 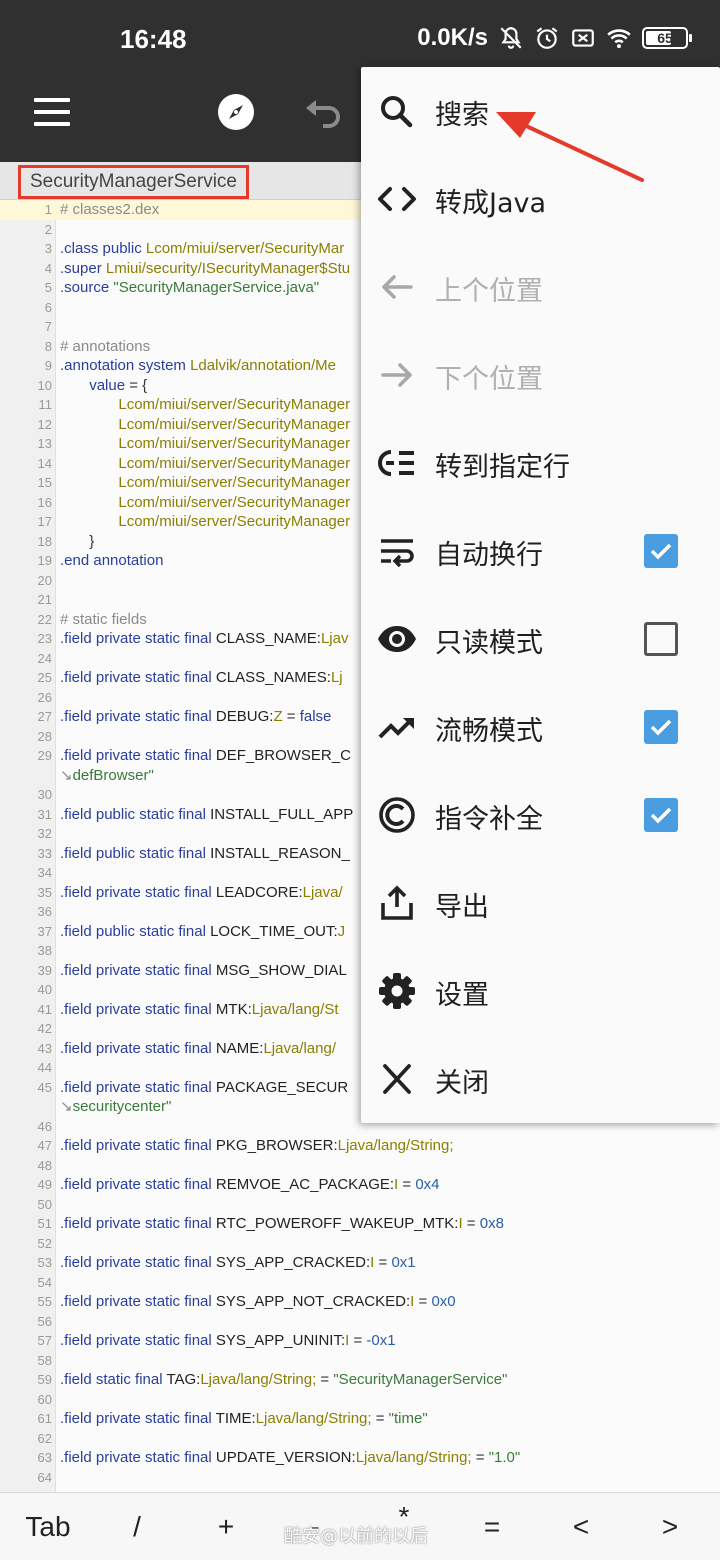 I want to click on line-number: 37, so click(x=44, y=931).